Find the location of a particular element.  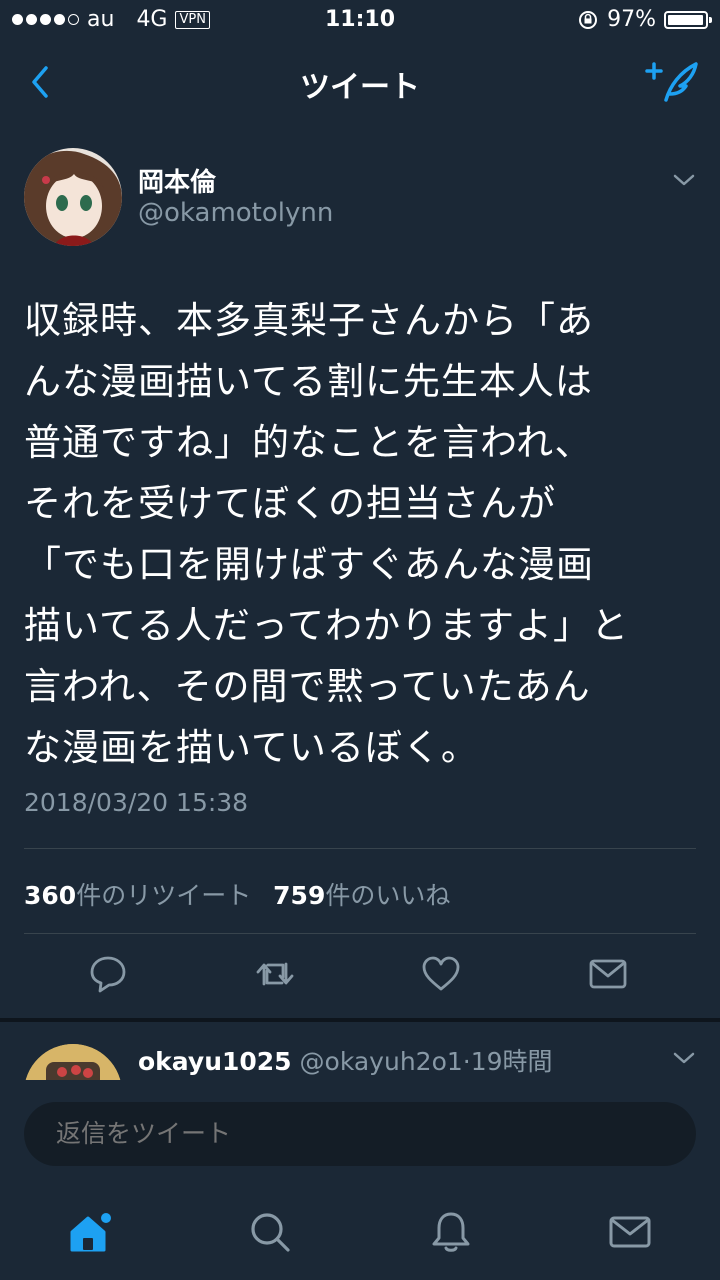

retweet-count: 360 is located at coordinates (50, 895).